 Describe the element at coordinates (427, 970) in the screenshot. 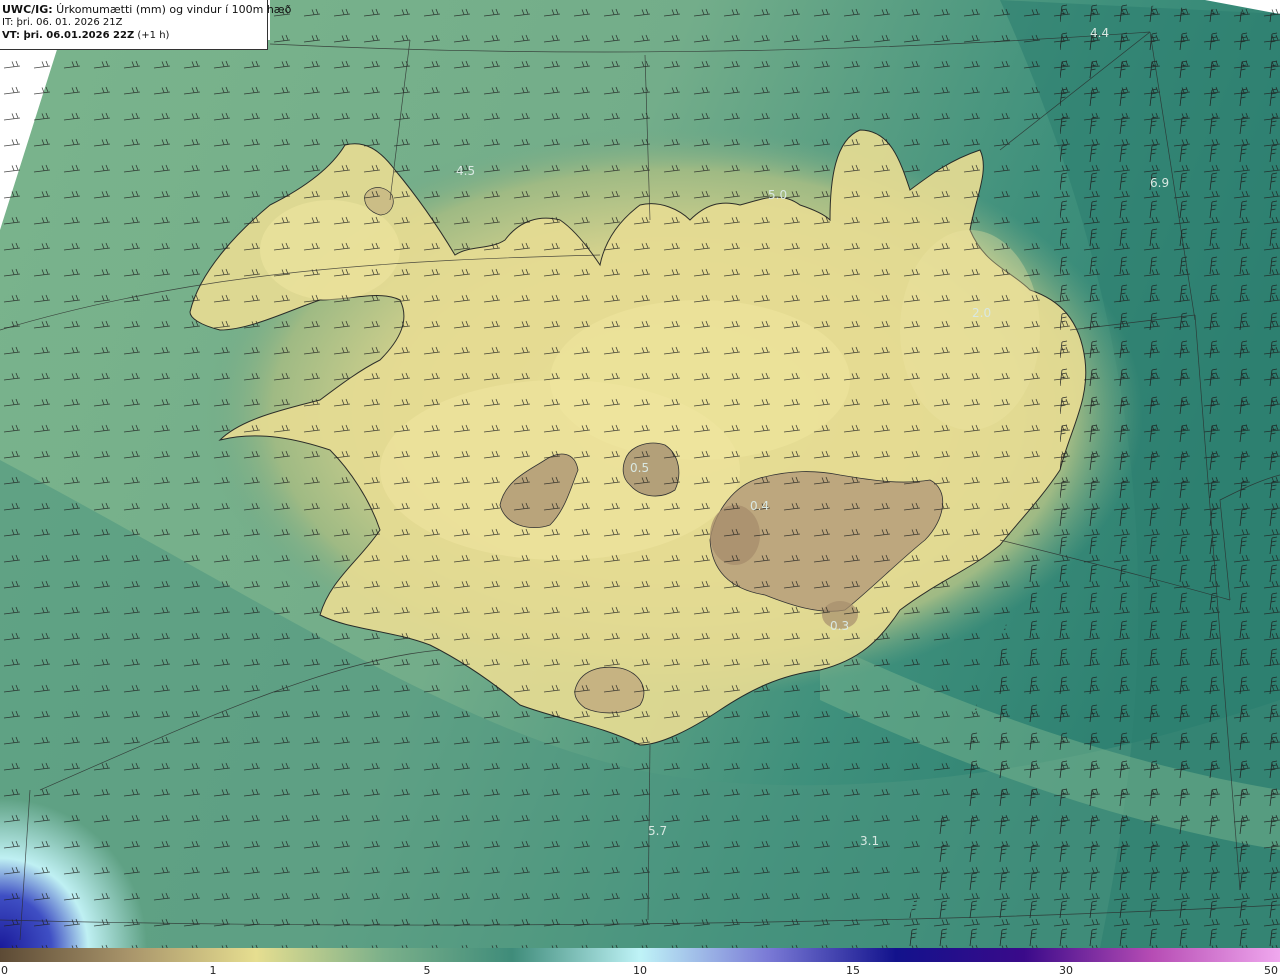

I see `colorbar-tick-label: 5` at that location.